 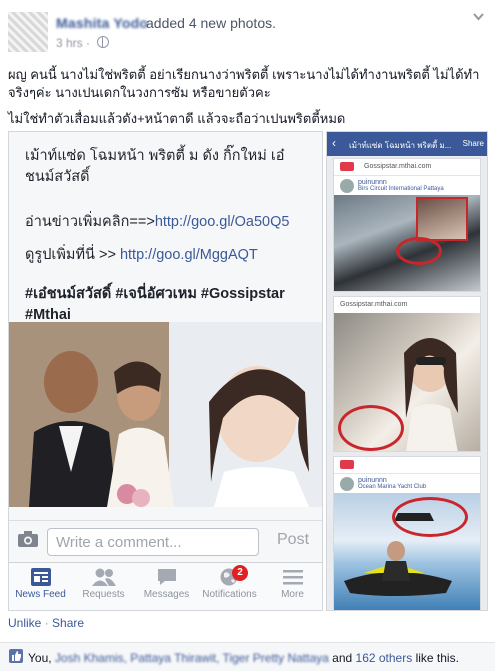 What do you see at coordinates (68, 623) in the screenshot?
I see `share-link: Share` at bounding box center [68, 623].